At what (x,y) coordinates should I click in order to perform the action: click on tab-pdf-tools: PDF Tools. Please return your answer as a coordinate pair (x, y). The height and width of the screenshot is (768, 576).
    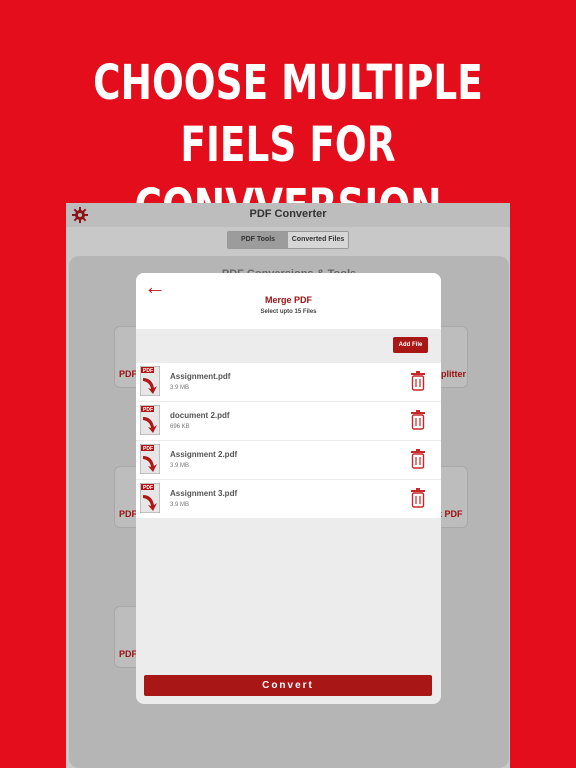
    Looking at the image, I should click on (258, 240).